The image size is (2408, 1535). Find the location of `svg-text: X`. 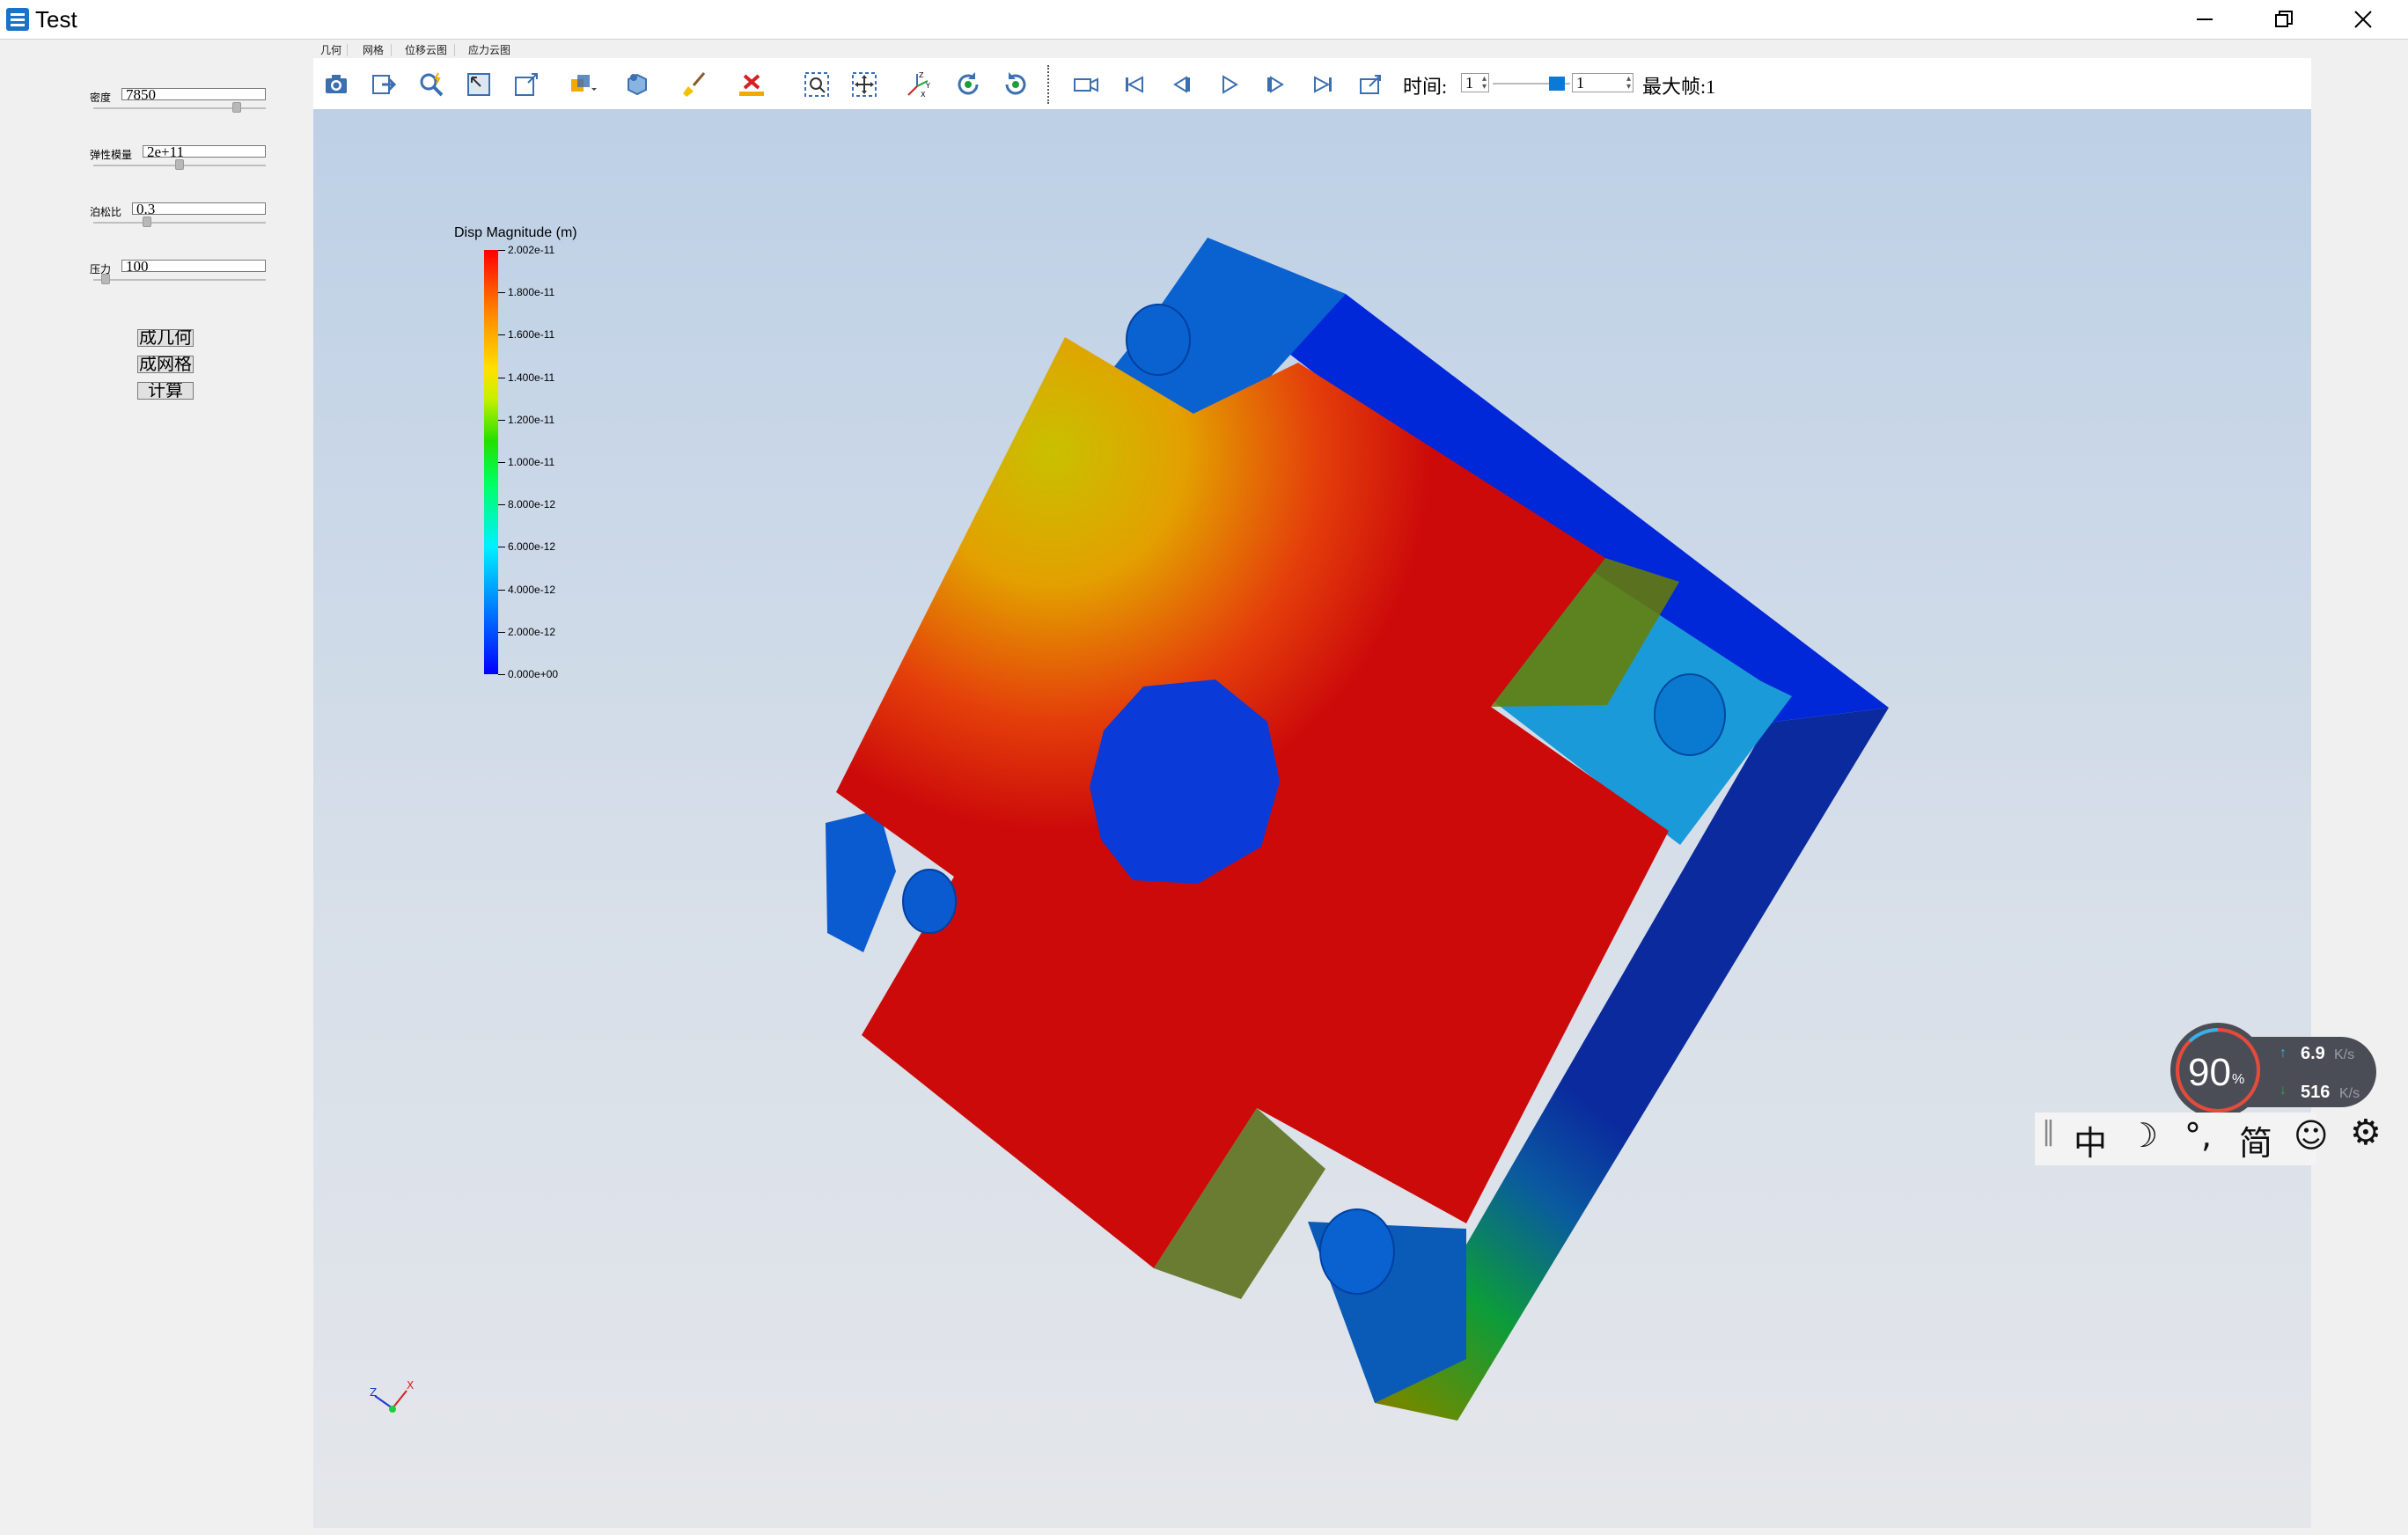

svg-text: X is located at coordinates (923, 95).